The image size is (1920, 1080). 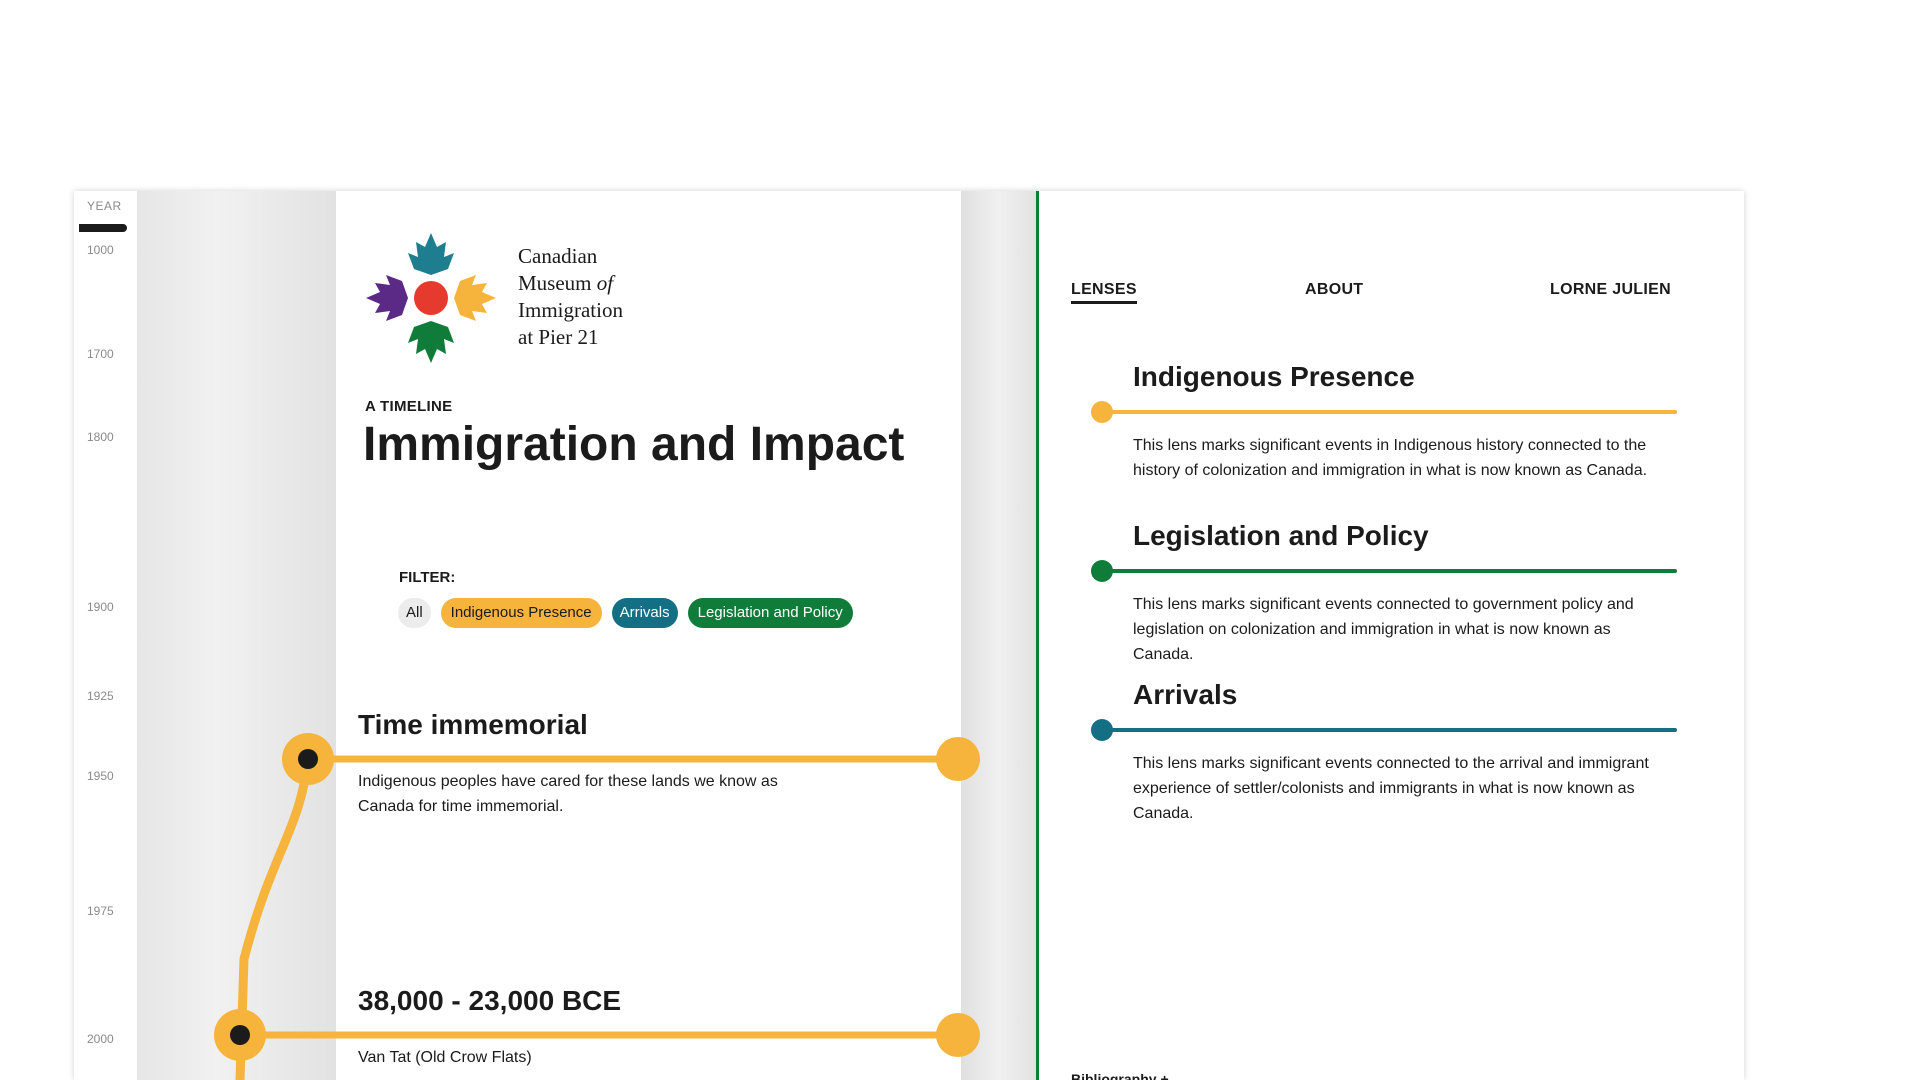 What do you see at coordinates (387, 298) in the screenshot?
I see `maple-leaf-purple` at bounding box center [387, 298].